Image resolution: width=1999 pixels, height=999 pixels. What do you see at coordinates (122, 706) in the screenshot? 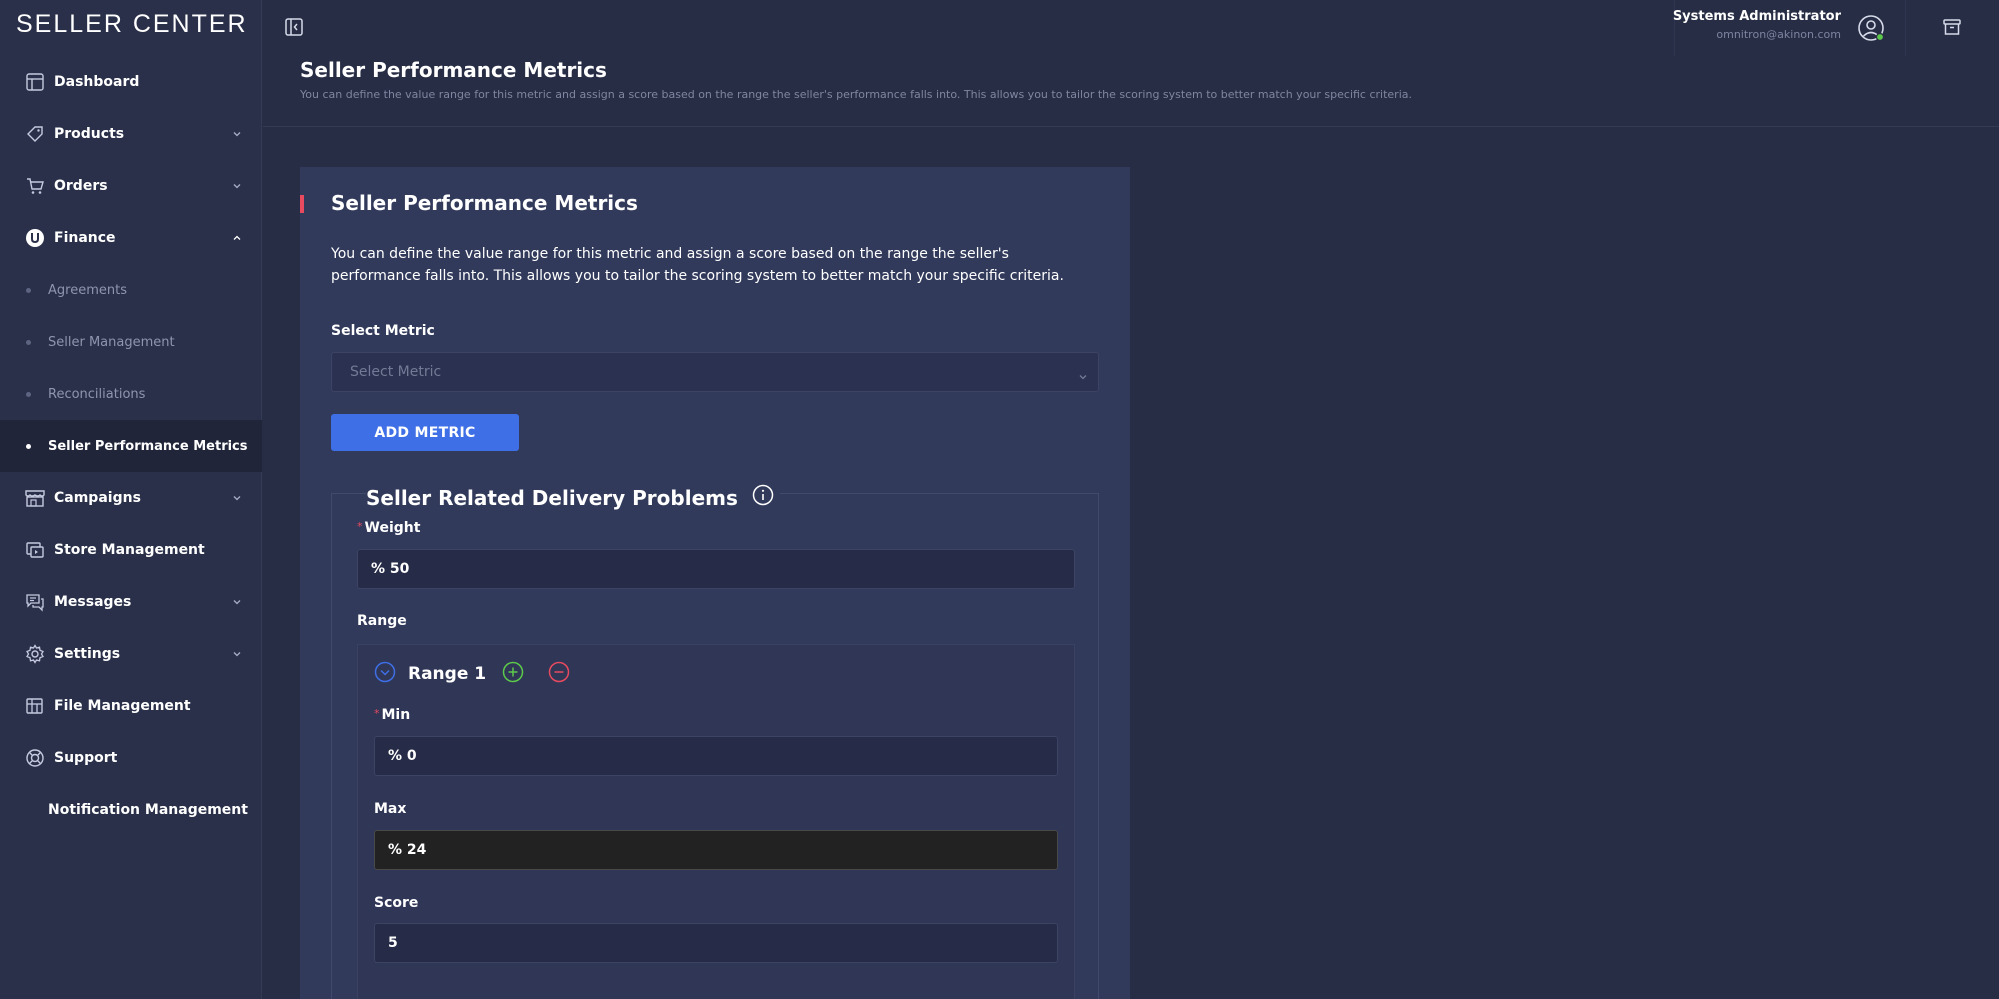
I see `sidebar-item-label: File Management` at bounding box center [122, 706].